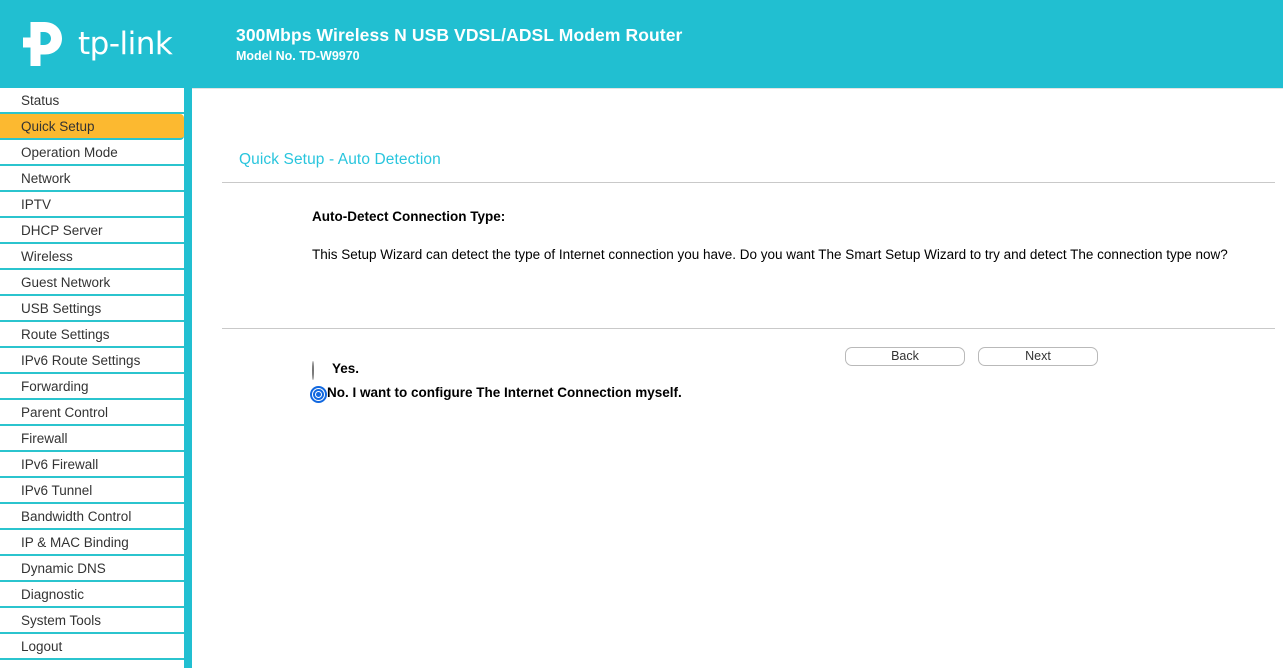 This screenshot has height=668, width=1283. What do you see at coordinates (92, 387) in the screenshot?
I see `sidebar-item-forwarding: Forwarding` at bounding box center [92, 387].